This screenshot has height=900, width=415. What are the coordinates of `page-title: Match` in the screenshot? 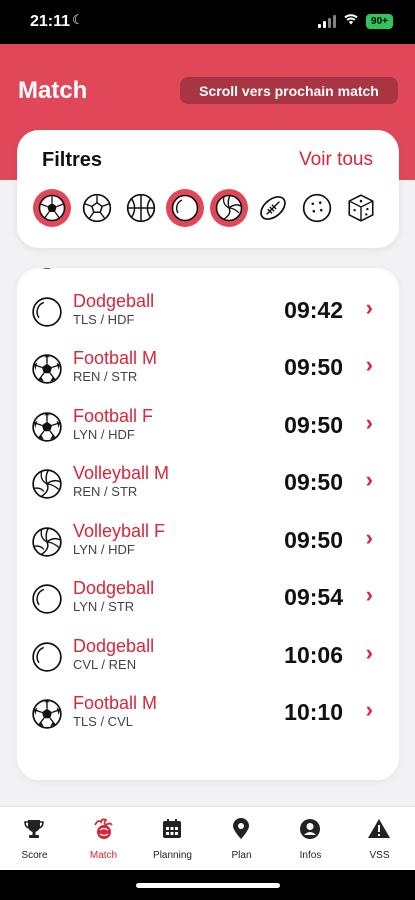 It's located at (53, 90).